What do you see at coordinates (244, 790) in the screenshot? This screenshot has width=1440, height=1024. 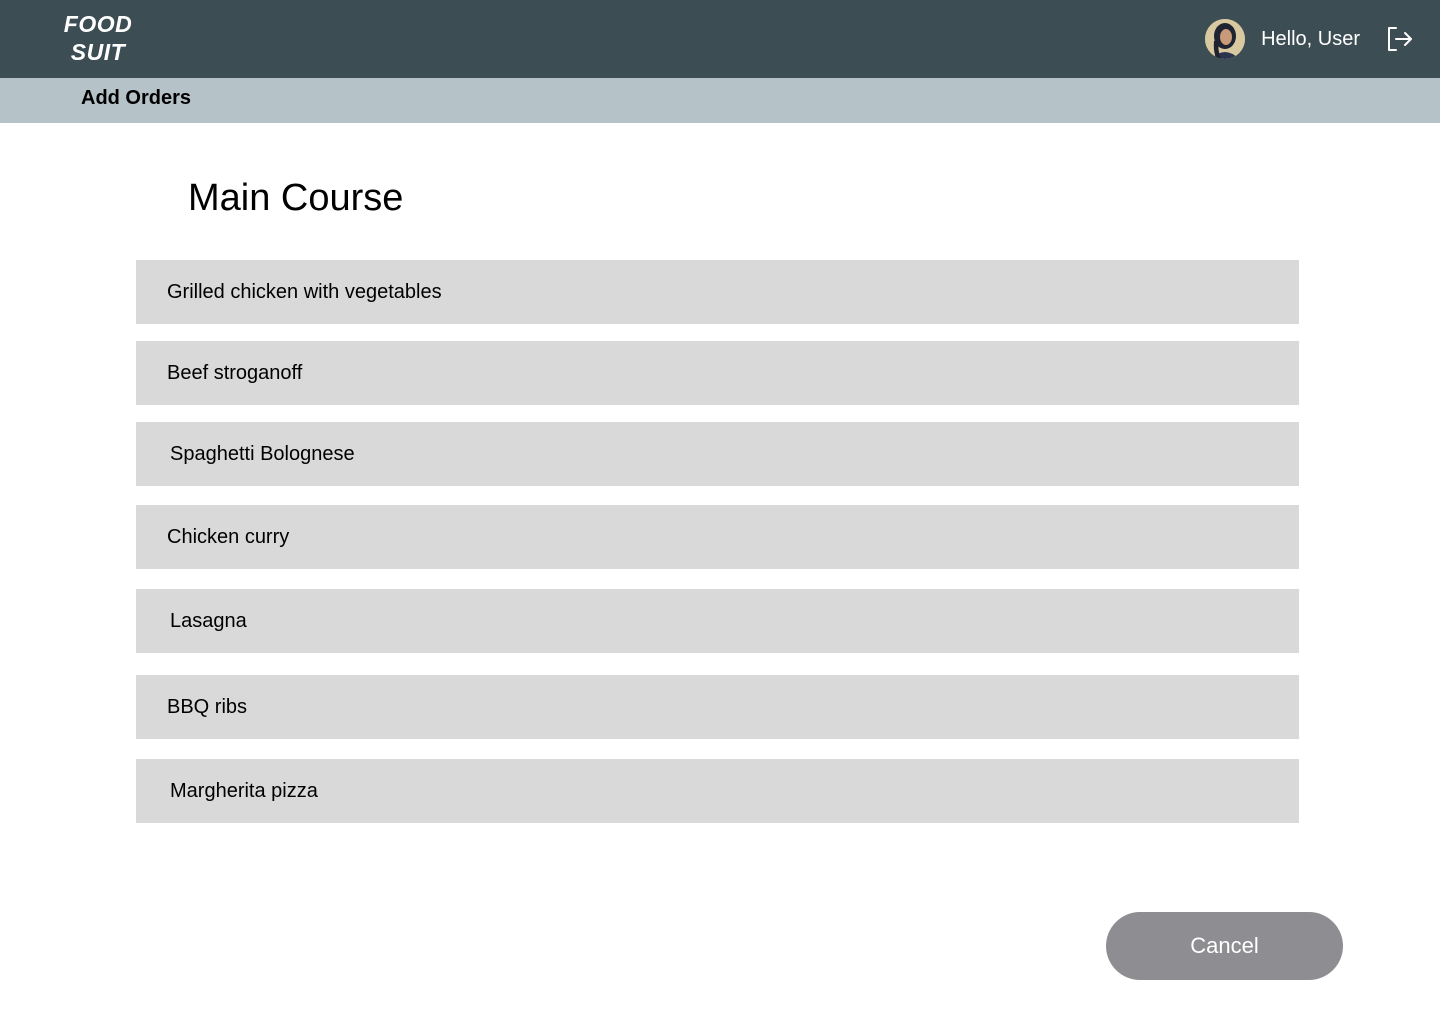 I see `menu-item-label: Margherita pizza` at bounding box center [244, 790].